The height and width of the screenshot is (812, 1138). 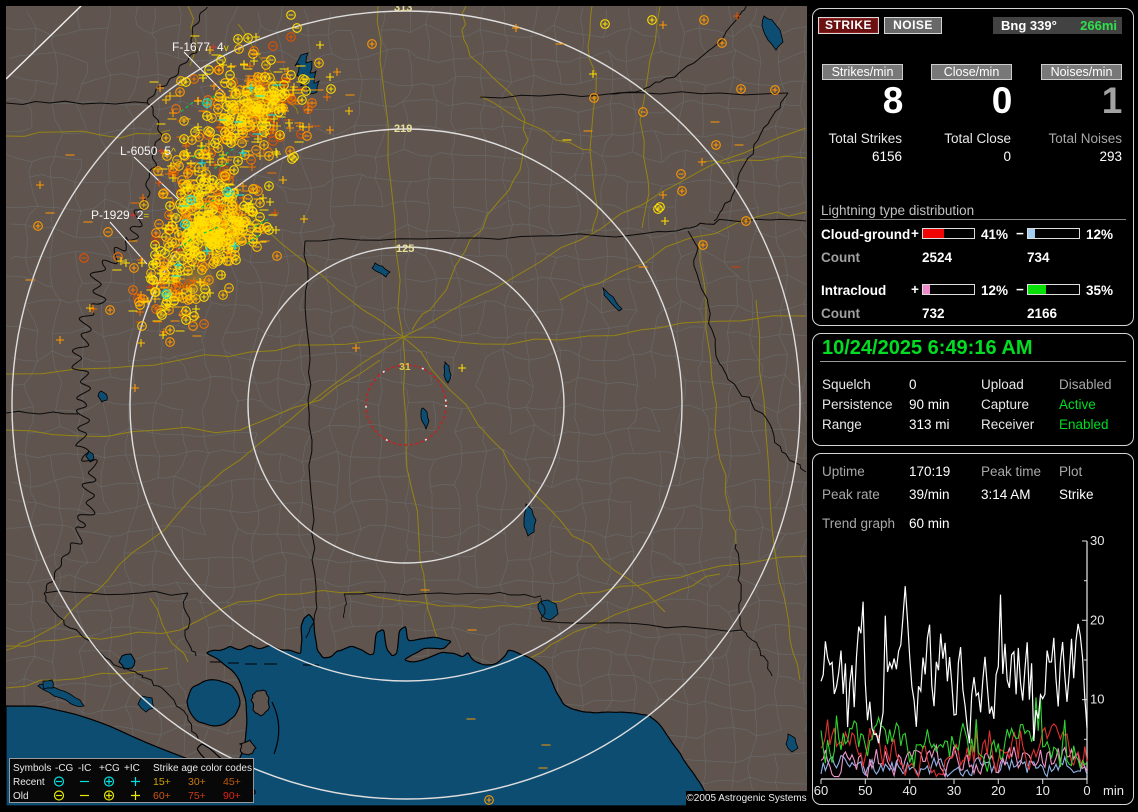 What do you see at coordinates (821, 790) in the screenshot?
I see `svg-text: 60` at bounding box center [821, 790].